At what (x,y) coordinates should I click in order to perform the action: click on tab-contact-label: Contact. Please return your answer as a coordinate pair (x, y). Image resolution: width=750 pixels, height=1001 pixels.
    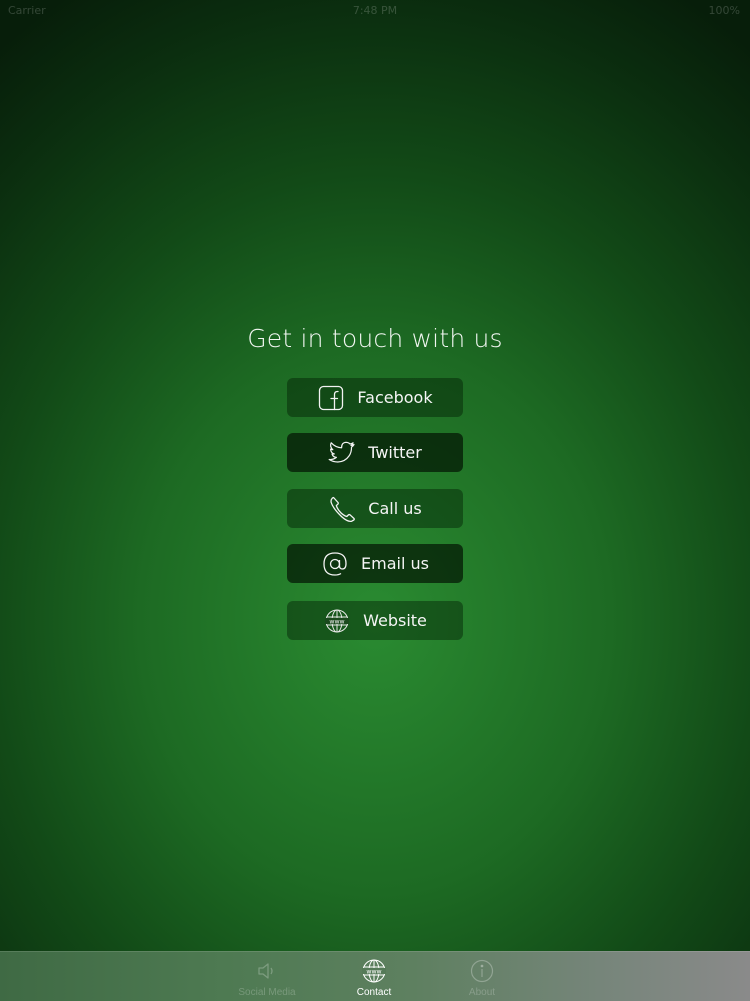
    Looking at the image, I should click on (374, 992).